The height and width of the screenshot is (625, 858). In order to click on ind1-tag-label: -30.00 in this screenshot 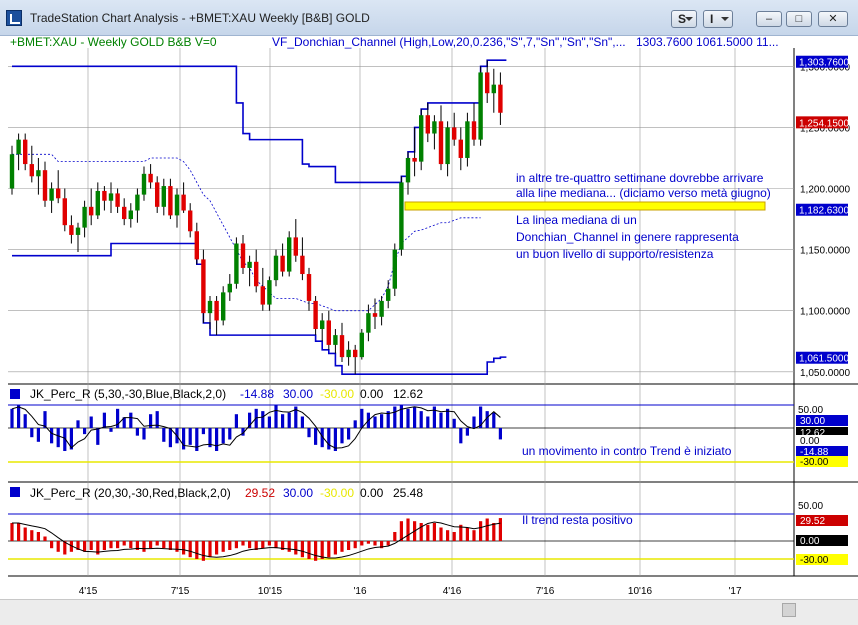, I will do `click(814, 462)`.